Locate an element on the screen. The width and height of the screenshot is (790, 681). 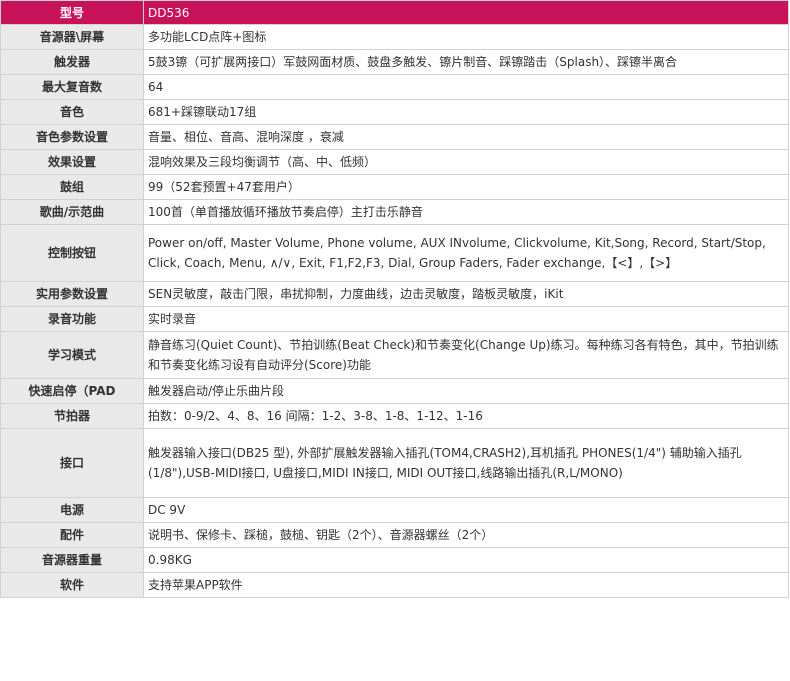
spec-label: 软件 is located at coordinates (72, 585).